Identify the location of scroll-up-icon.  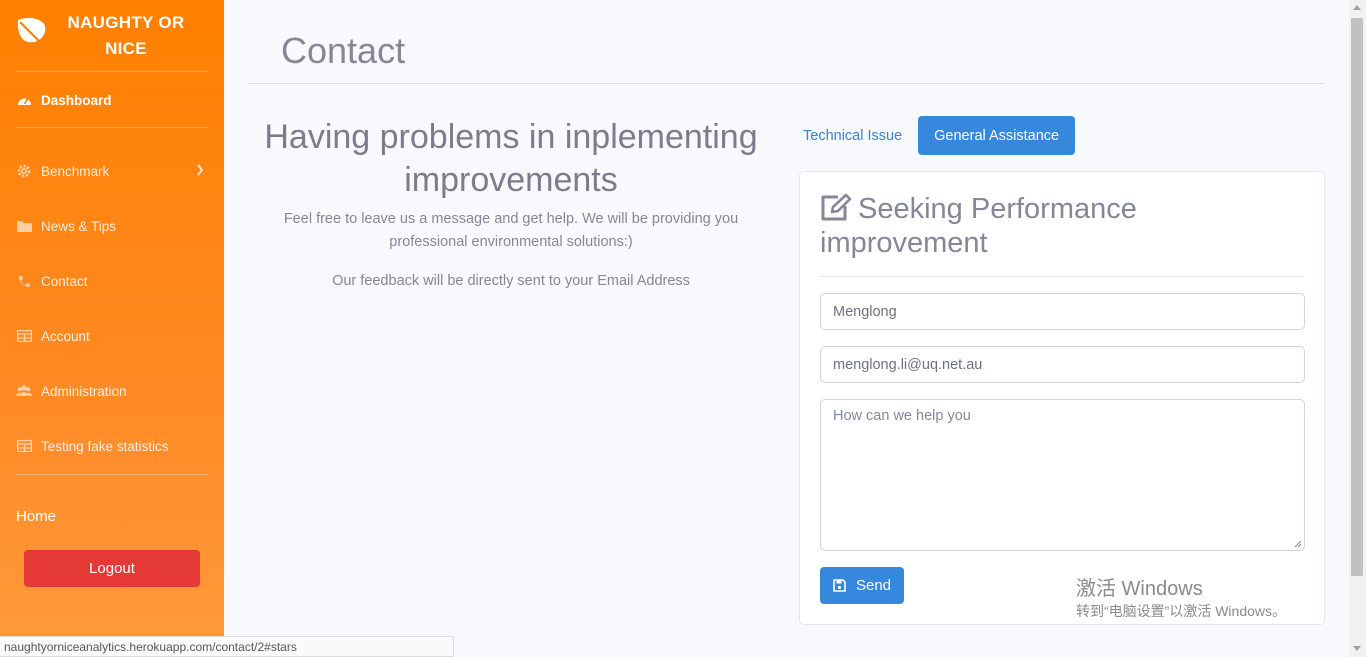
(1357, 7).